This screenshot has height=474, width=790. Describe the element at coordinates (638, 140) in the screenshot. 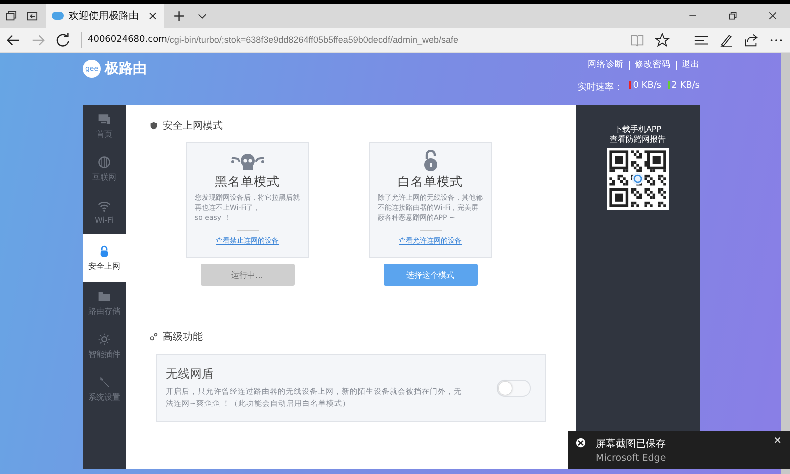

I see `app-promo-text: 查看防蹭网报告` at that location.